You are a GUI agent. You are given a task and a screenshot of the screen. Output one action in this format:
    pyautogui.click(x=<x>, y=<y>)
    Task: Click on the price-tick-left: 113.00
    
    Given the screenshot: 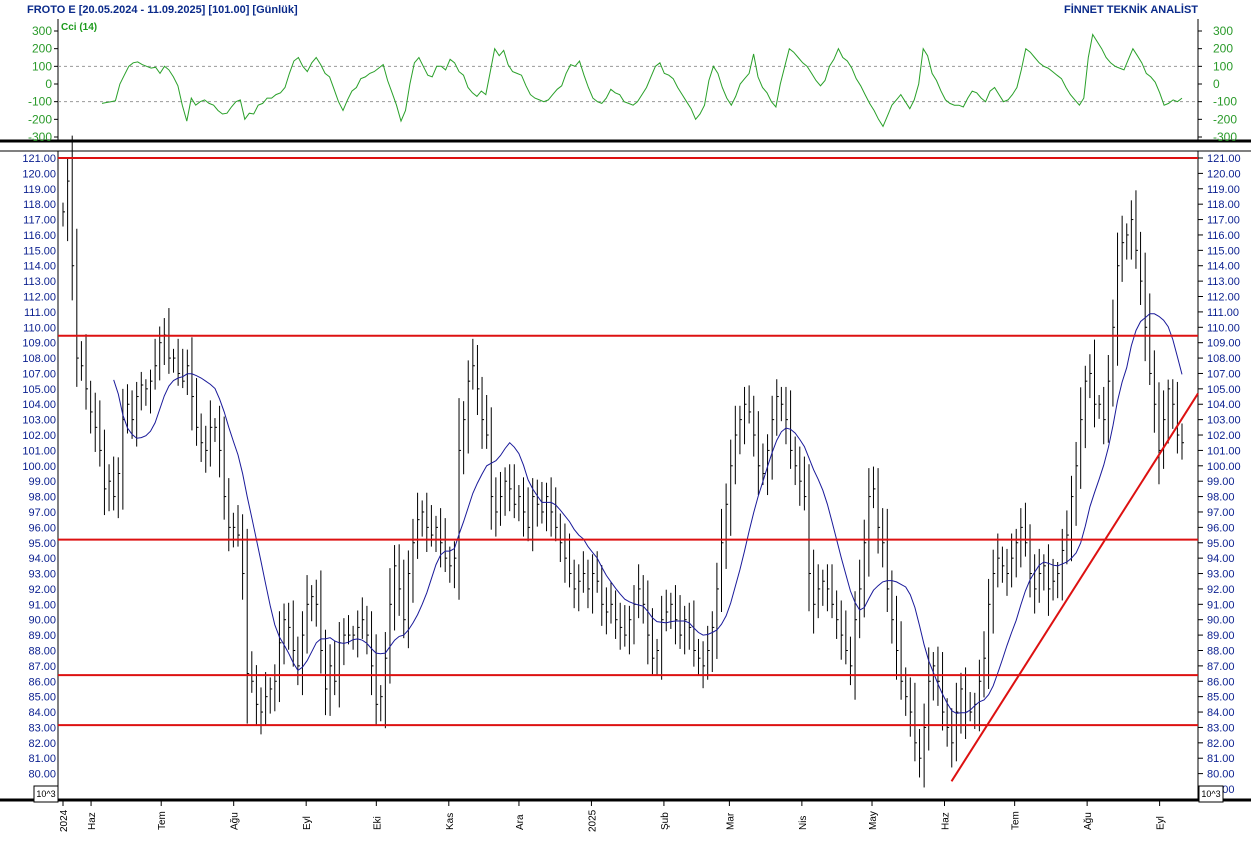 What is the action you would take?
    pyautogui.click(x=39, y=282)
    